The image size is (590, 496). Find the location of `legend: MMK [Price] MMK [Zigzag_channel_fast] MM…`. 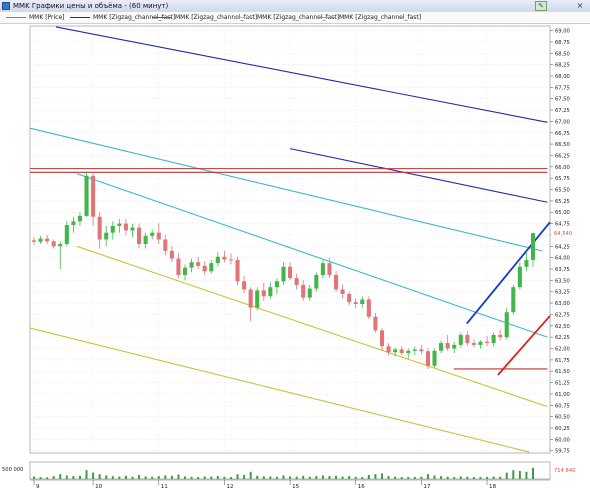

legend: MMK [Price] MMK [Zigzag_channel_fast] MM… is located at coordinates (295, 18).